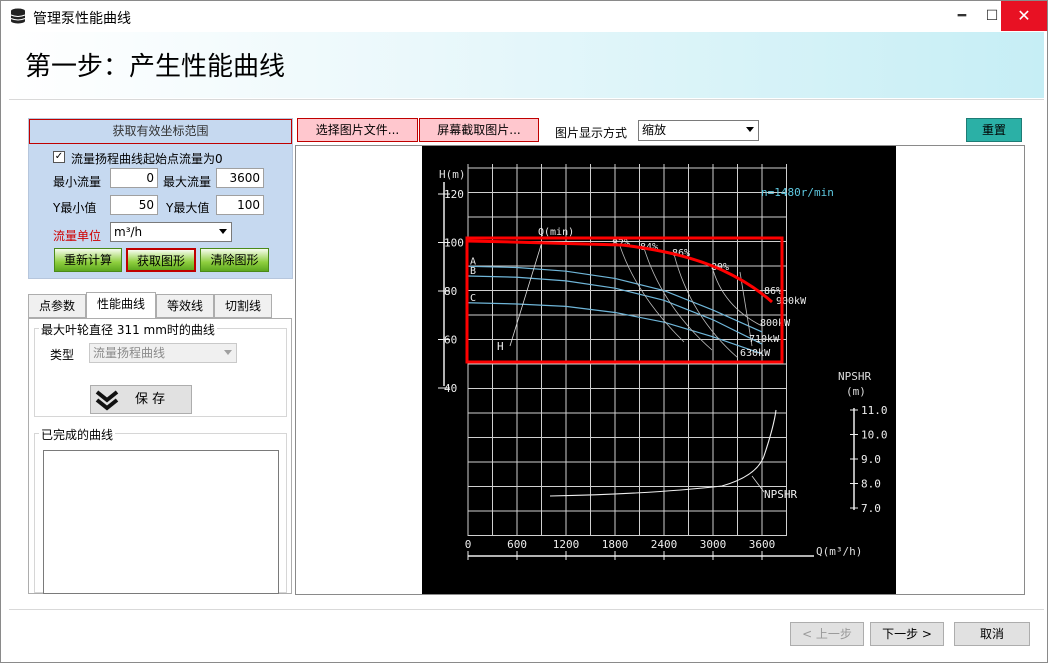  What do you see at coordinates (871, 484) in the screenshot?
I see `npshr-tick-label: 8.0` at bounding box center [871, 484].